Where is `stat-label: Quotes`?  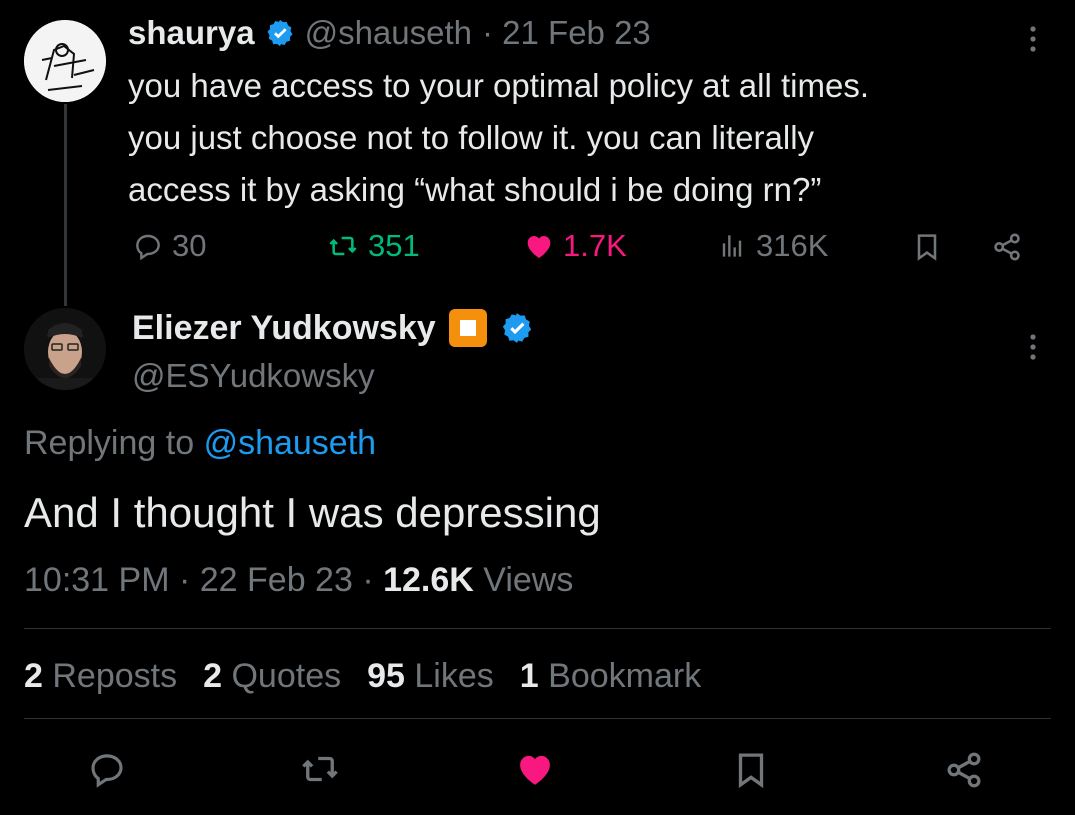
stat-label: Quotes is located at coordinates (286, 676).